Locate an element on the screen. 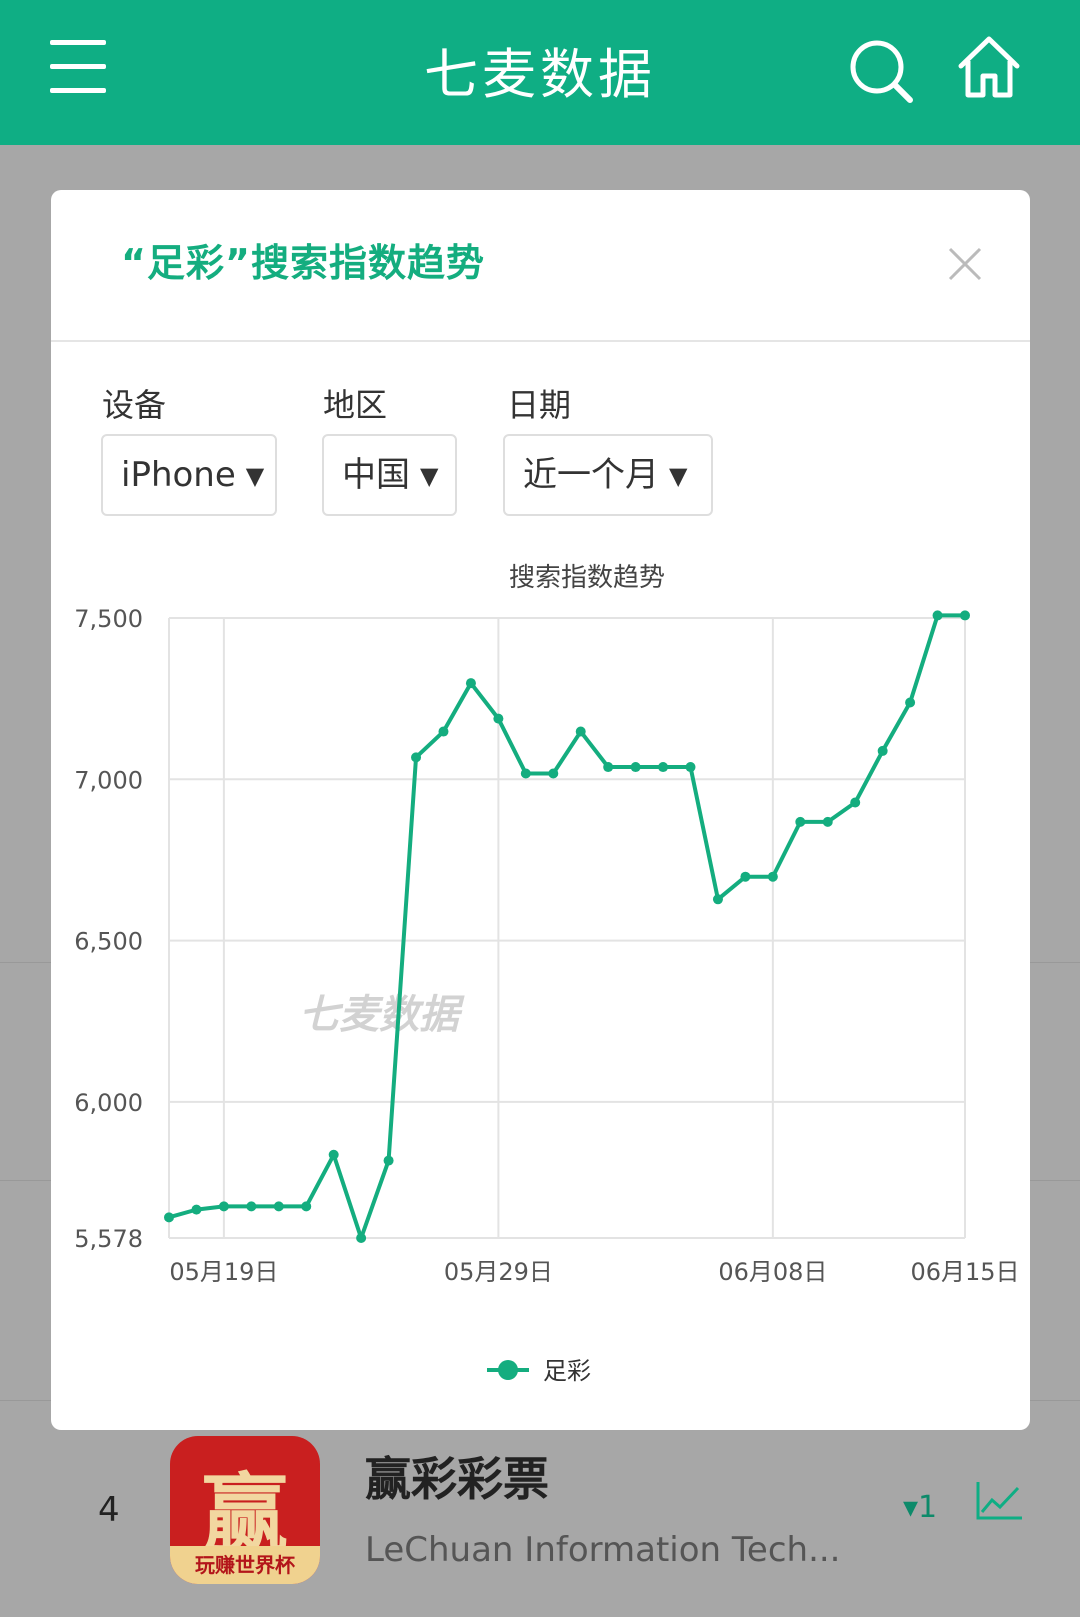 The image size is (1080, 1617). trend-chart-icon is located at coordinates (1000, 1500).